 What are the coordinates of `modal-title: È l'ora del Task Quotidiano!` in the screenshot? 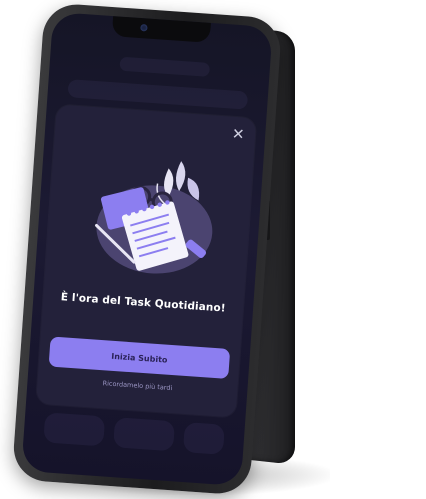 It's located at (143, 303).